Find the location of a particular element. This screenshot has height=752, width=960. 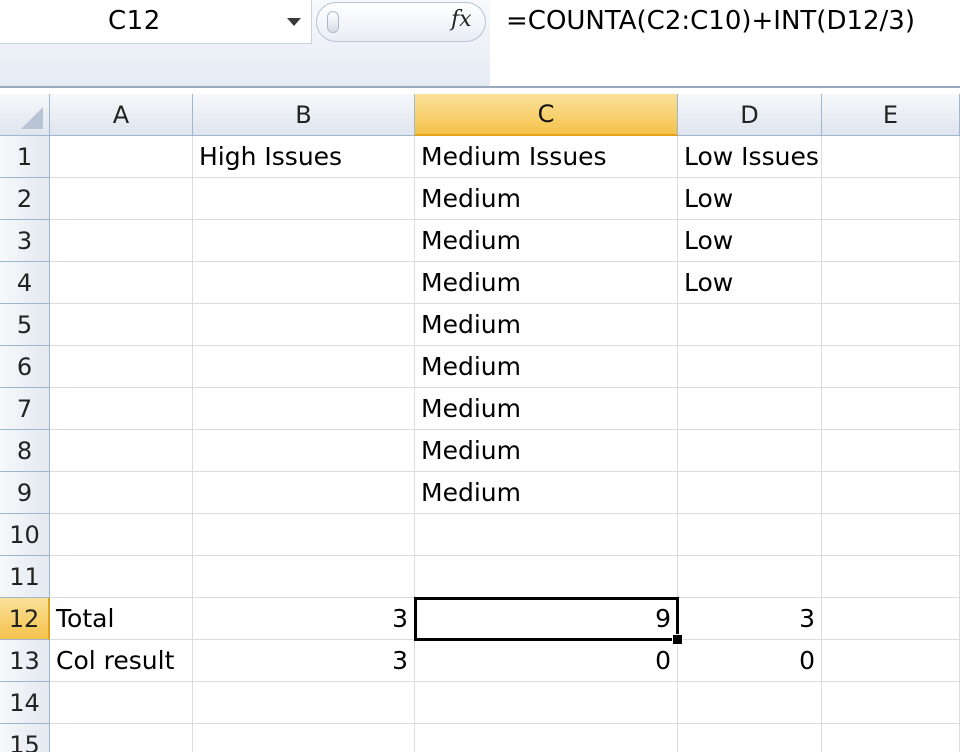

cell-e2 is located at coordinates (891, 199).